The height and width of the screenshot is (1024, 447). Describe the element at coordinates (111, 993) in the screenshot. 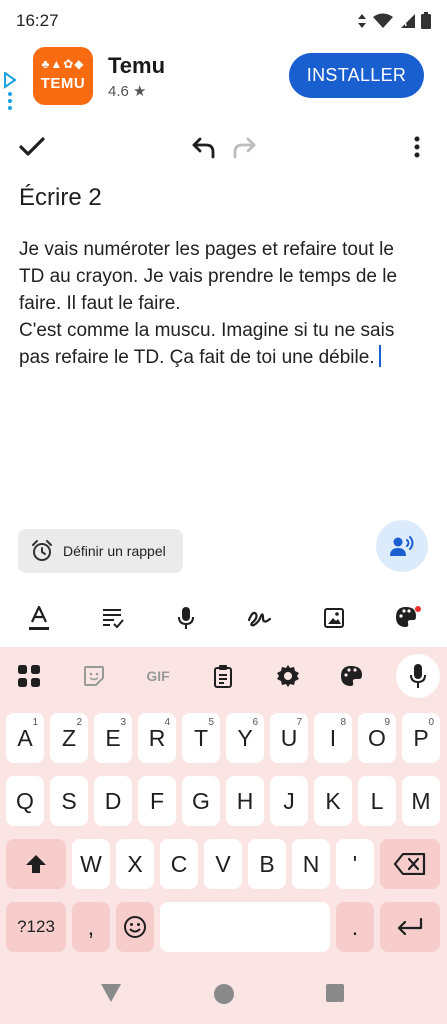

I see `back-triangle-icon` at that location.